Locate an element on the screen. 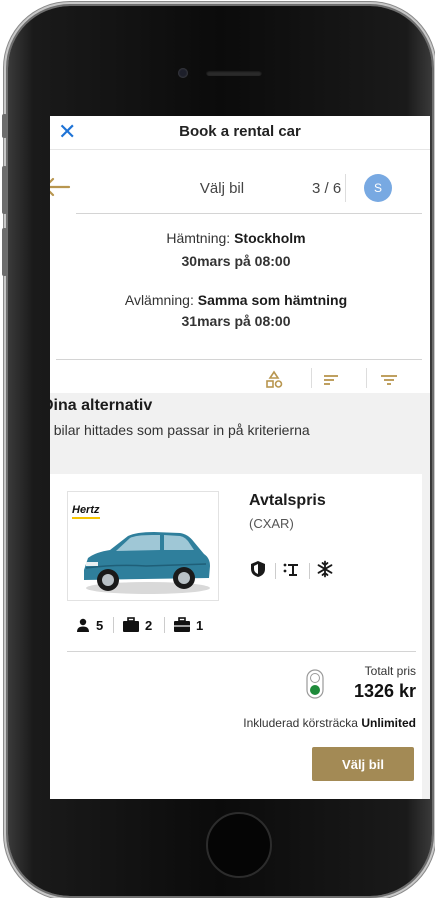 The height and width of the screenshot is (898, 435). car-category-icon is located at coordinates (274, 380).